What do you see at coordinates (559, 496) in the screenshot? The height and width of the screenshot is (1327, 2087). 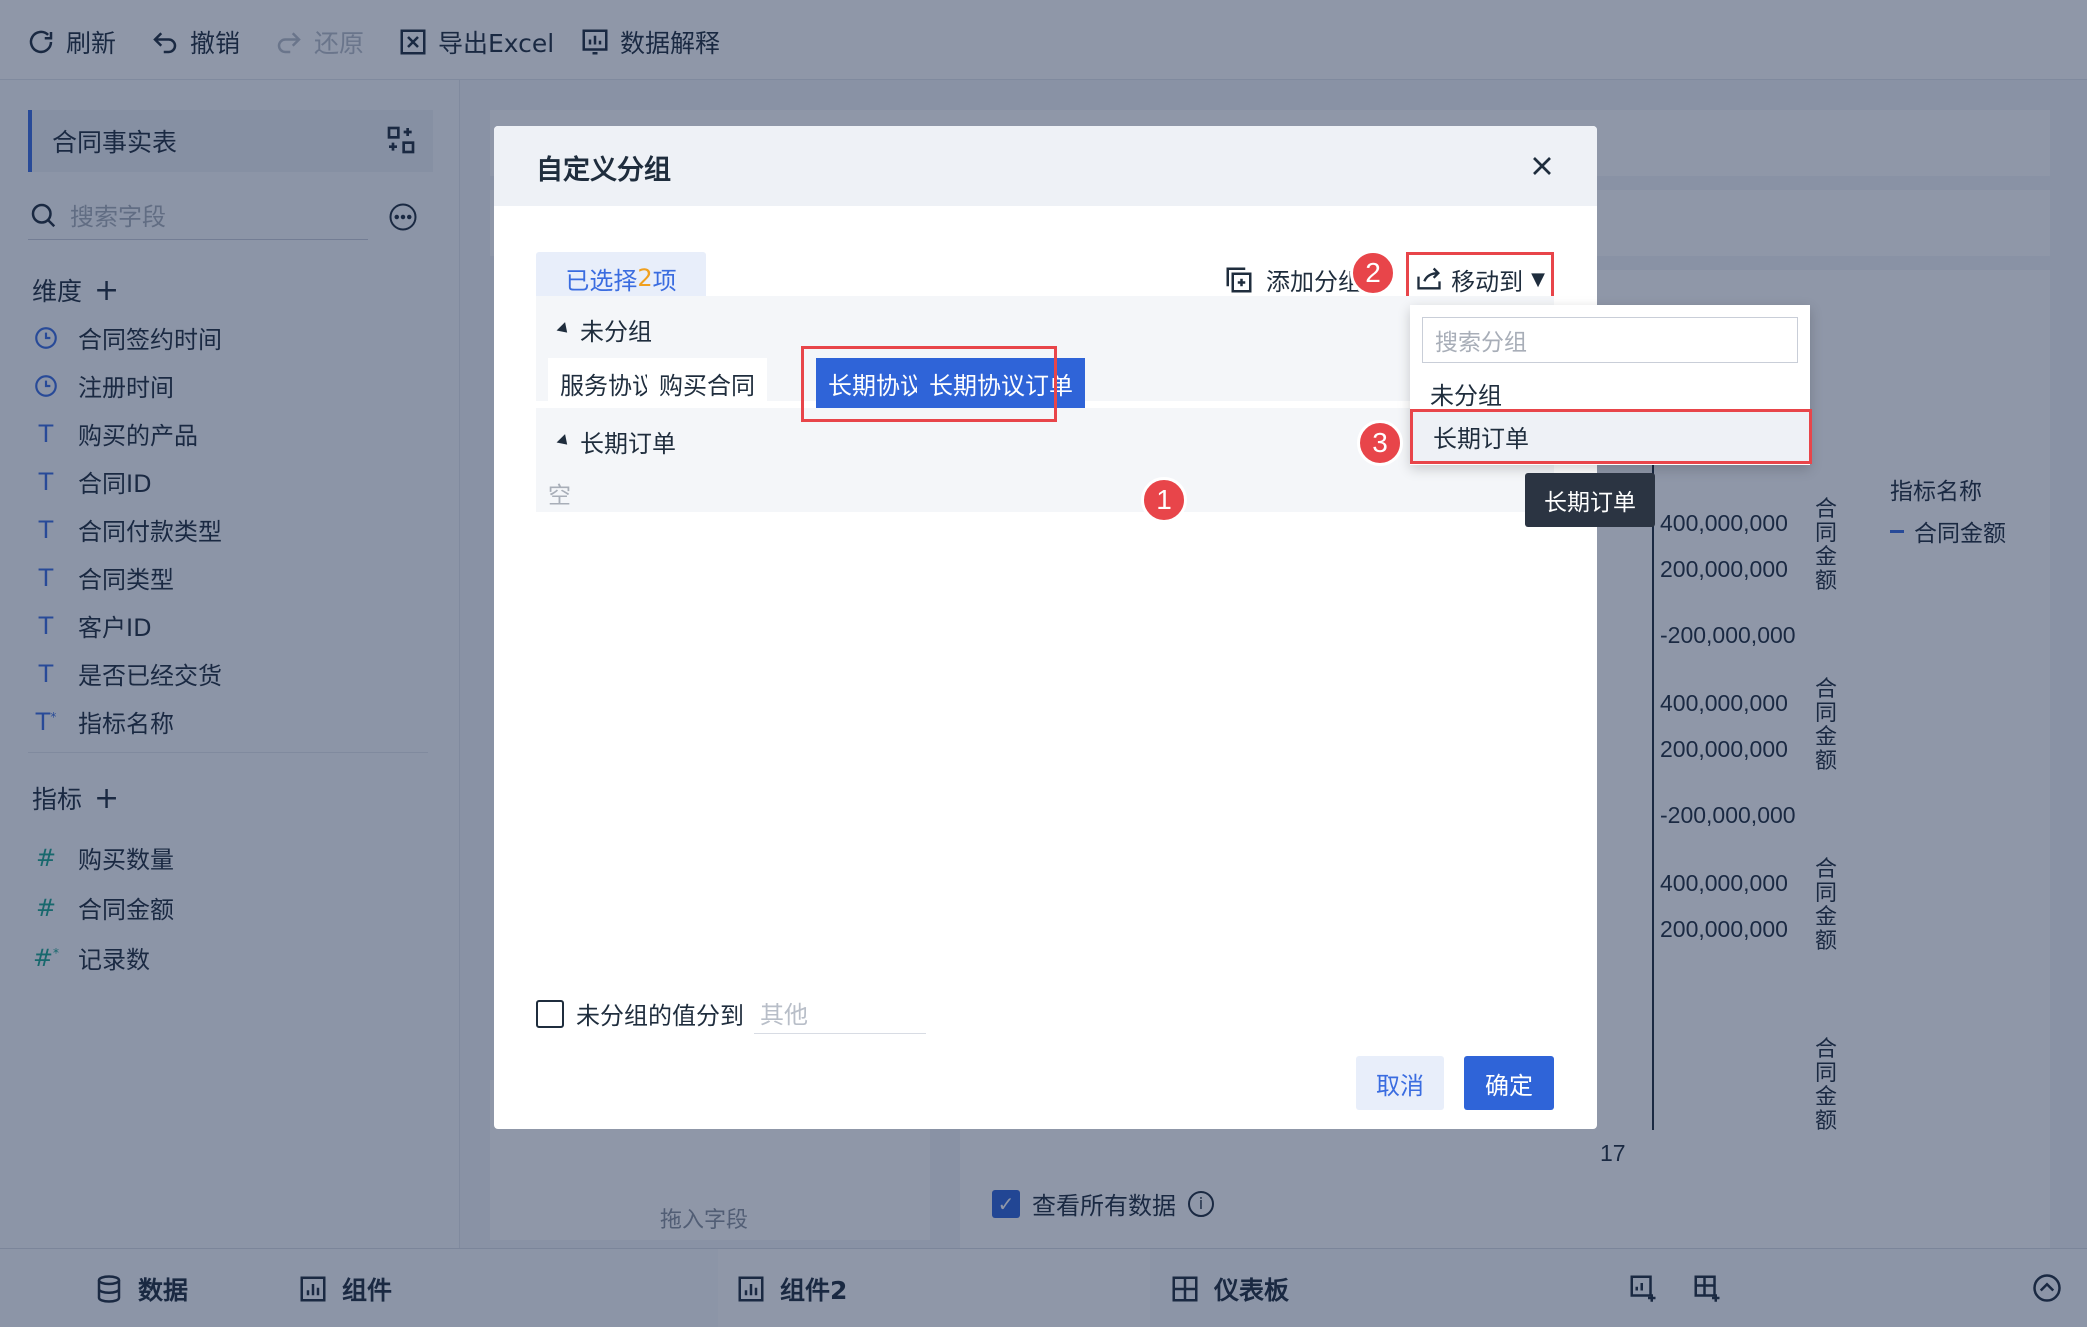 I see `group-empty-text: 空` at bounding box center [559, 496].